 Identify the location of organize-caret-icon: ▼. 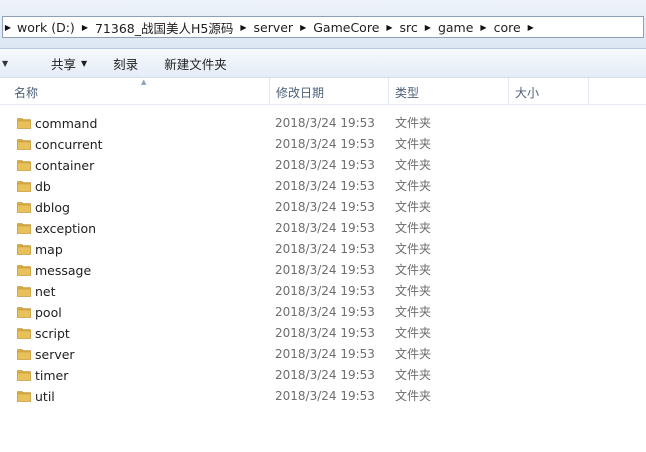
(7, 63).